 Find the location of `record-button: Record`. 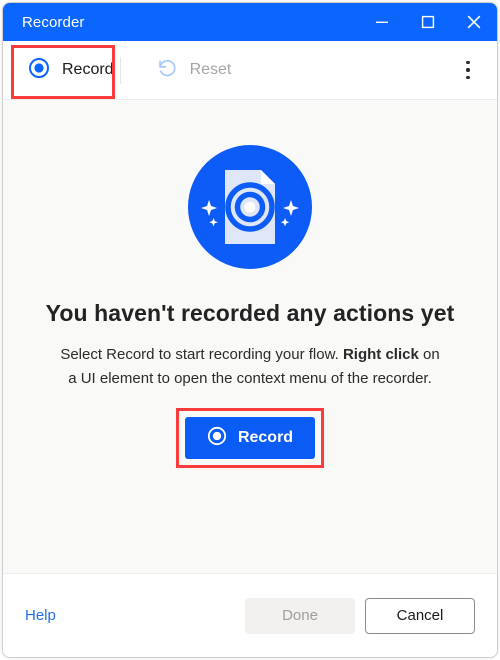

record-button: Record is located at coordinates (250, 438).